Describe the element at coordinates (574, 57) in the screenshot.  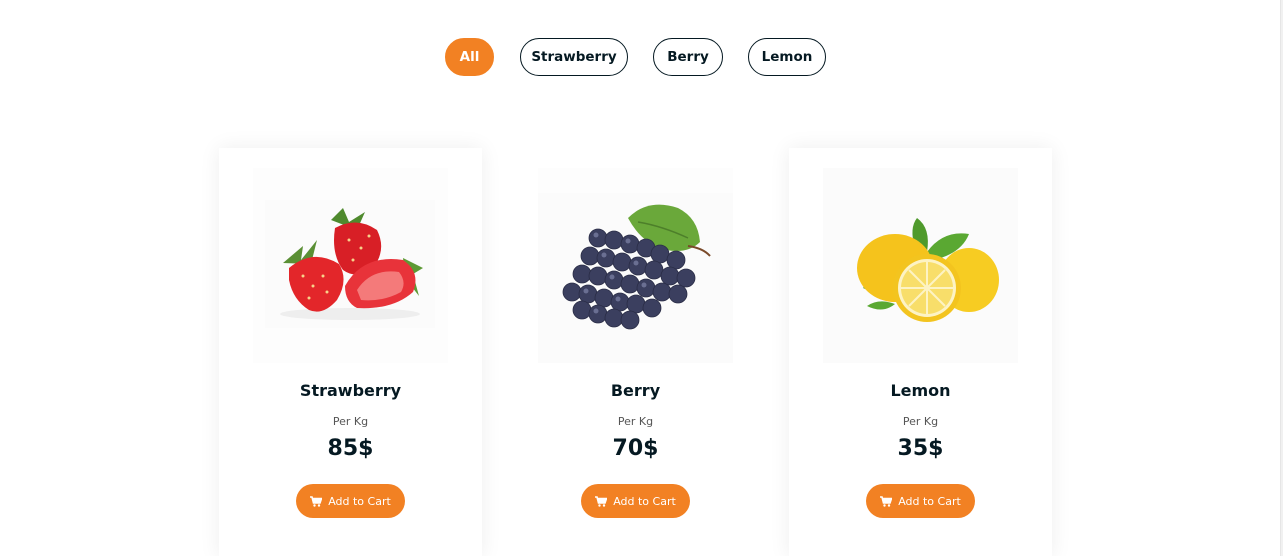
I see `filter-strawberry-button: Strawberry` at that location.